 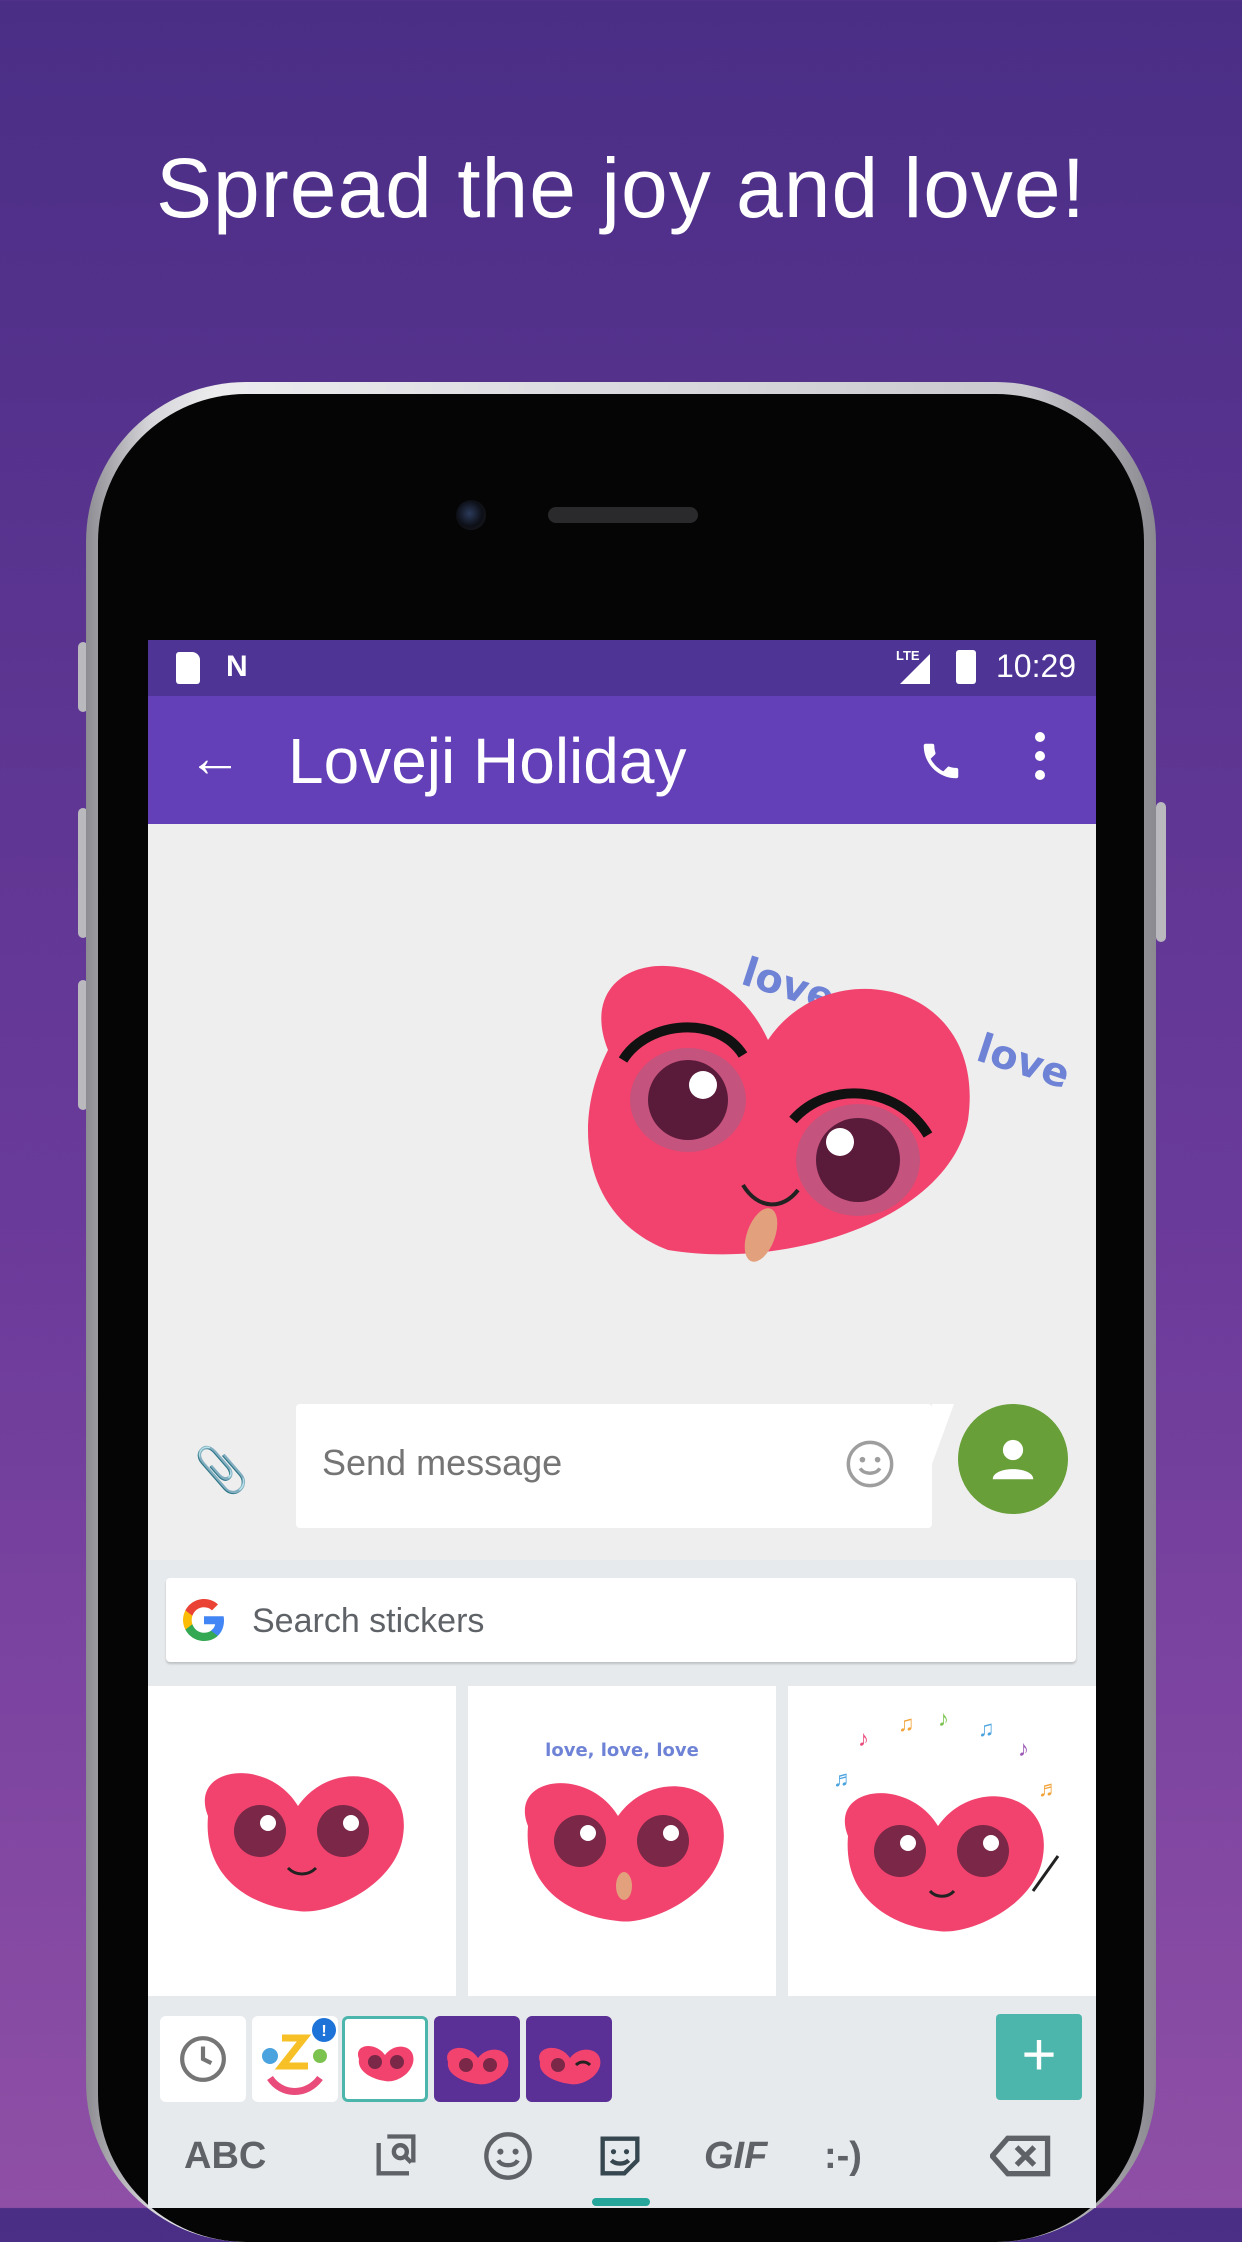 I want to click on more-vert-icon, so click(x=1040, y=760).